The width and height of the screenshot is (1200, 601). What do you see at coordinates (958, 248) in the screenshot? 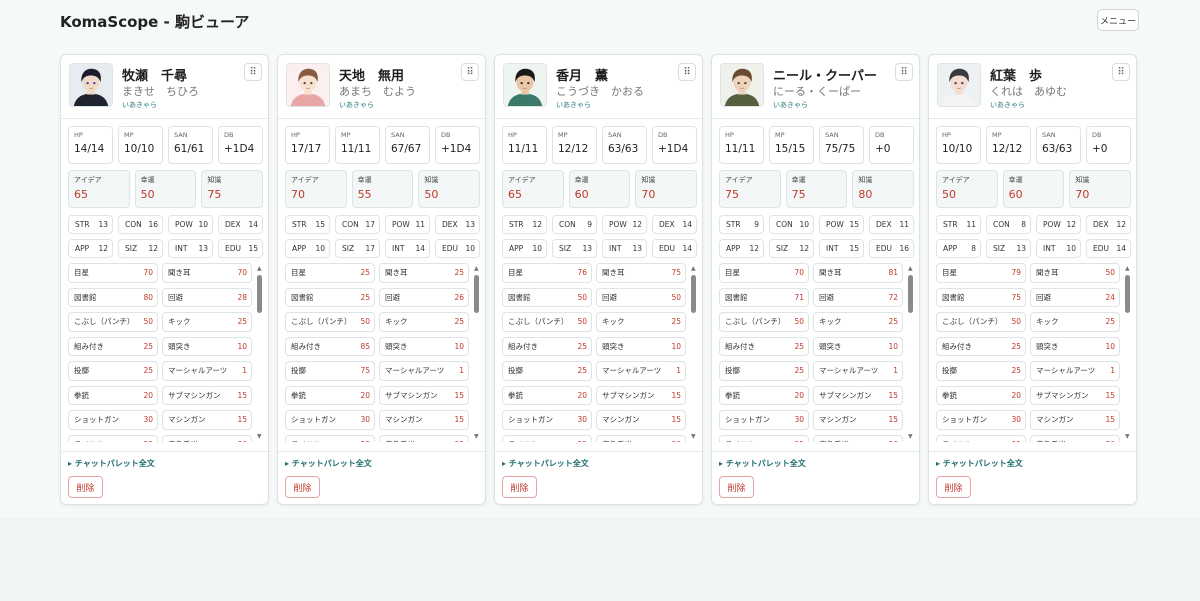
I see `attr-app: APP 8` at bounding box center [958, 248].